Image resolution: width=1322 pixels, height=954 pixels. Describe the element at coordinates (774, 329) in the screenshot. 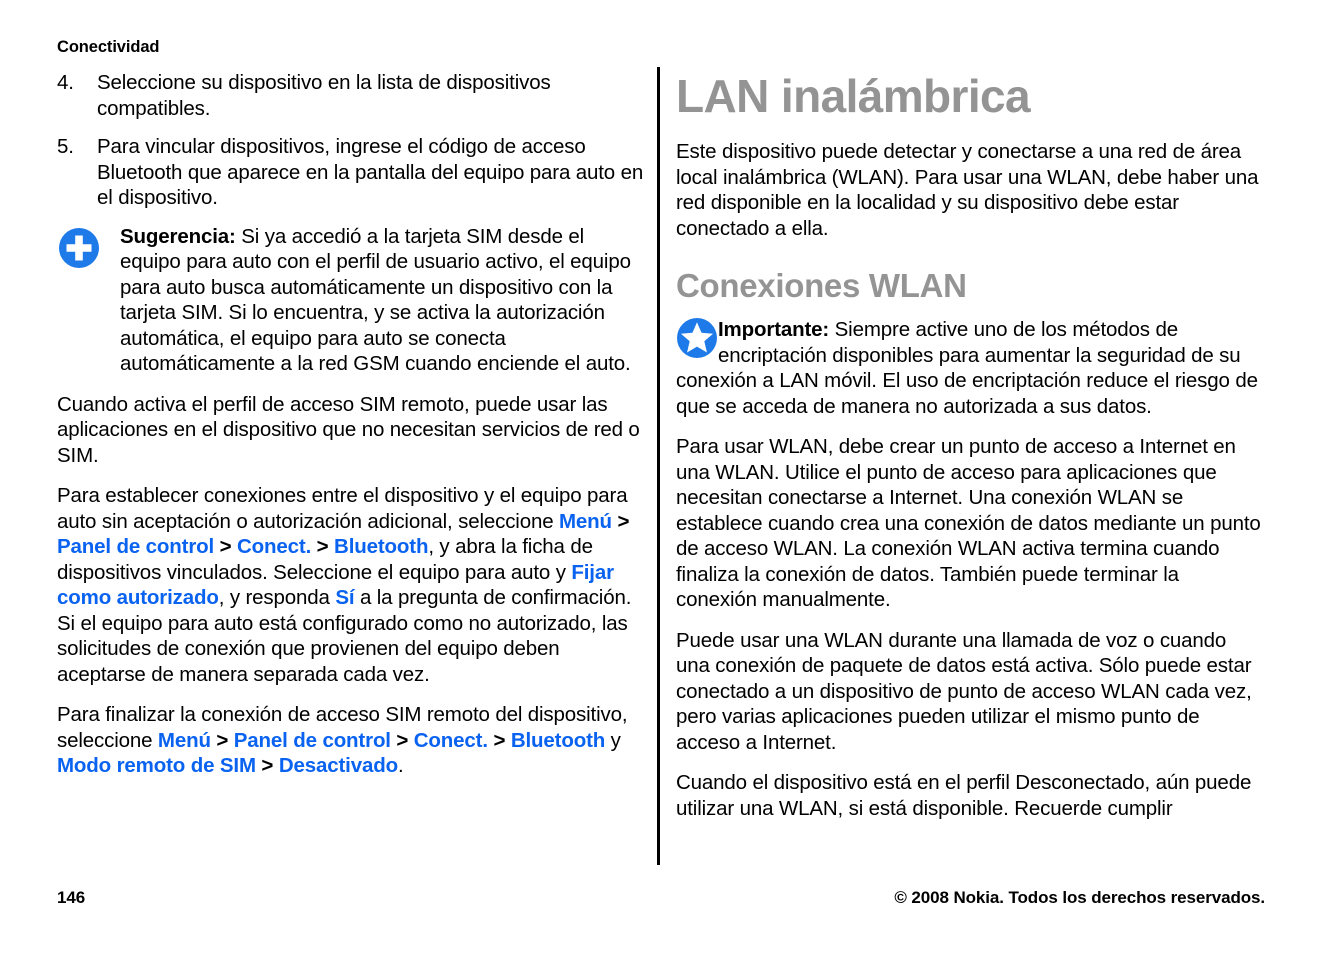

I see `important-label: Importante:` at that location.